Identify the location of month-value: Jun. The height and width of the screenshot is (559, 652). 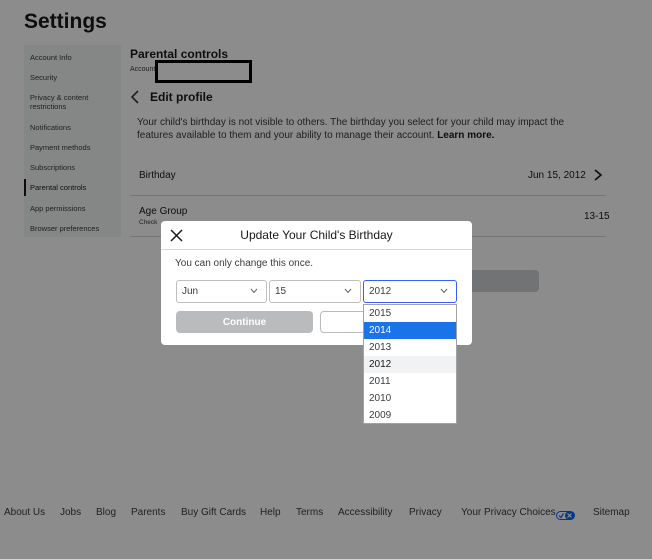
(190, 291).